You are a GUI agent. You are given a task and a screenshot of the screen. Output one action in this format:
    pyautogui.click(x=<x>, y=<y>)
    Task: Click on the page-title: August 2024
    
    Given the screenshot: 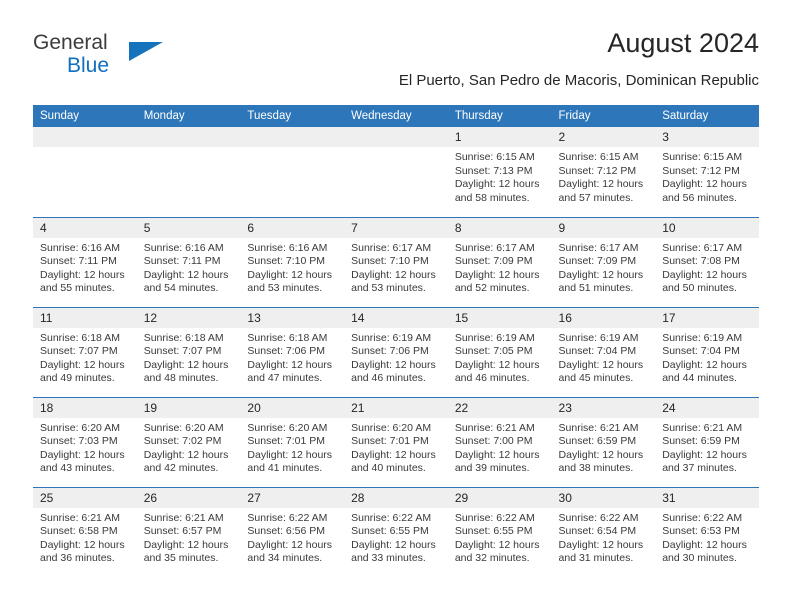 What is the action you would take?
    pyautogui.click(x=683, y=43)
    